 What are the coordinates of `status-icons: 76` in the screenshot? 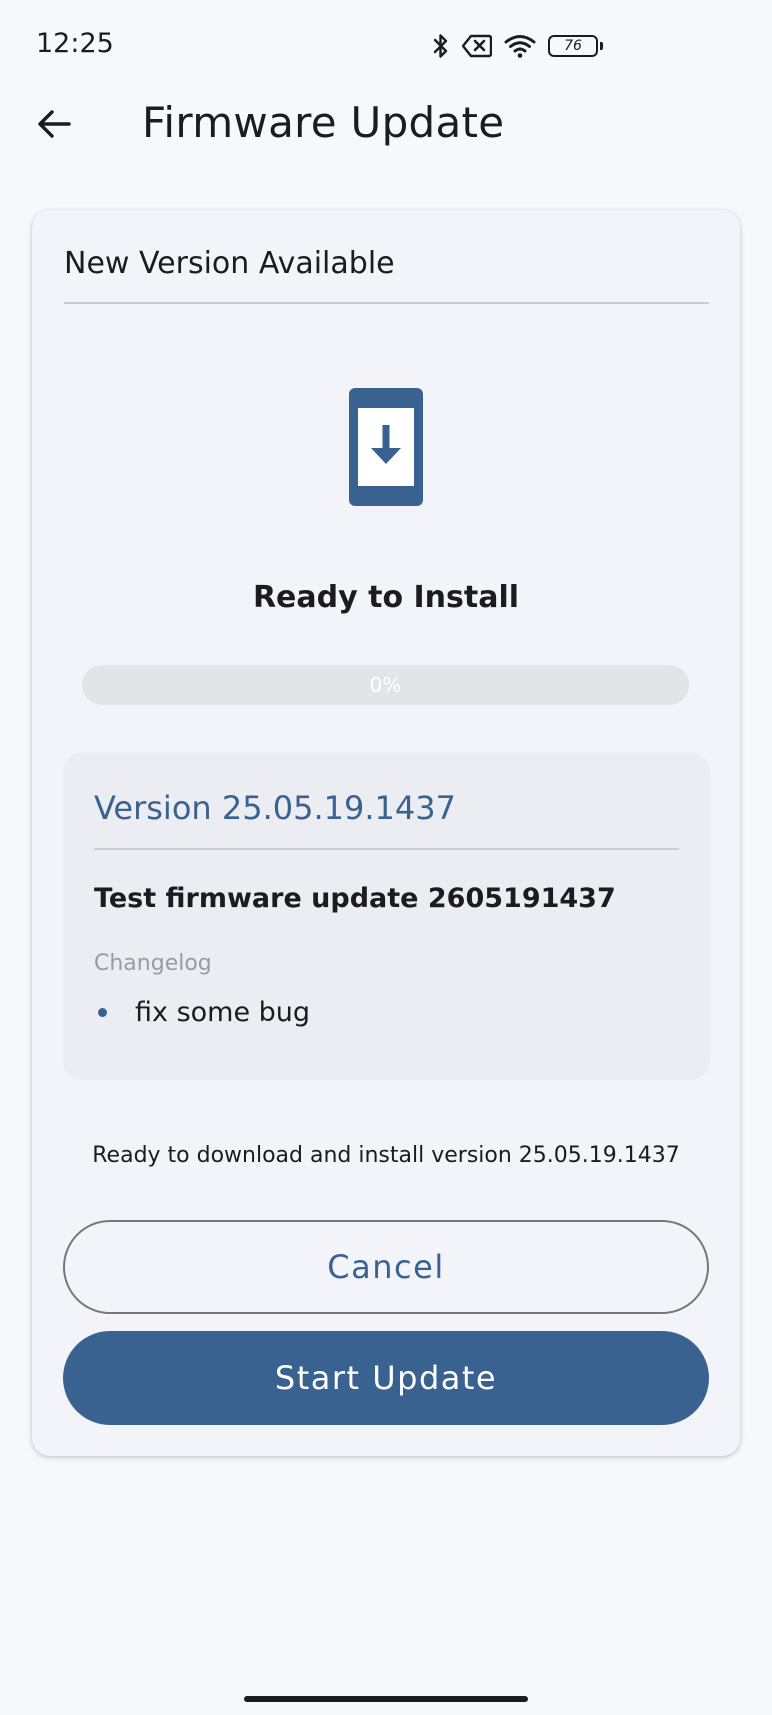 It's located at (517, 46).